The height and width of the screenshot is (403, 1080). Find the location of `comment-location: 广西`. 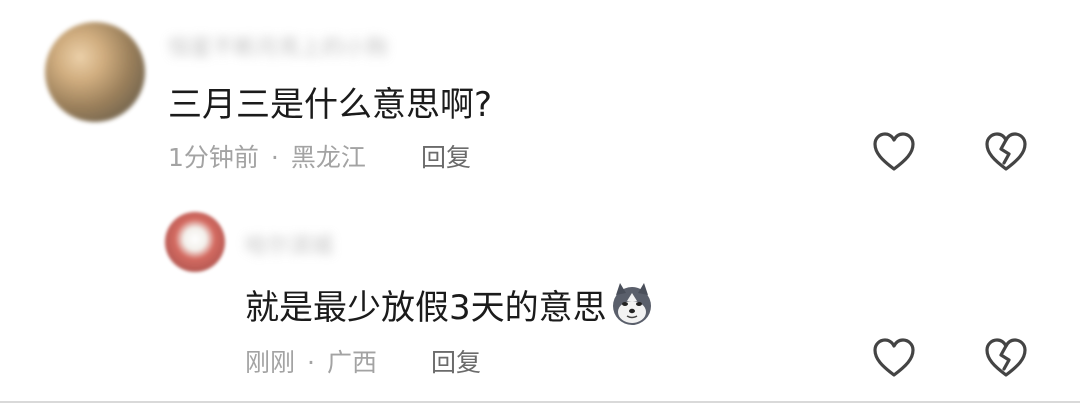

comment-location: 广西 is located at coordinates (351, 362).